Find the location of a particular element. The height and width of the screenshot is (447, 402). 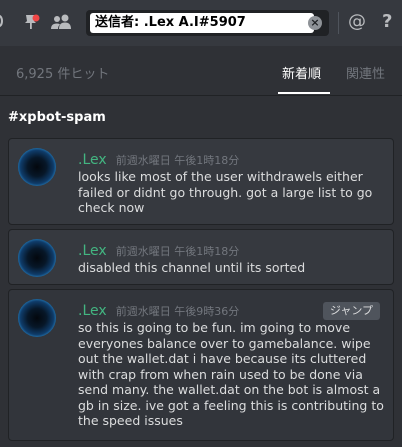

message-text: disabled this channel until its sorted is located at coordinates (192, 267).